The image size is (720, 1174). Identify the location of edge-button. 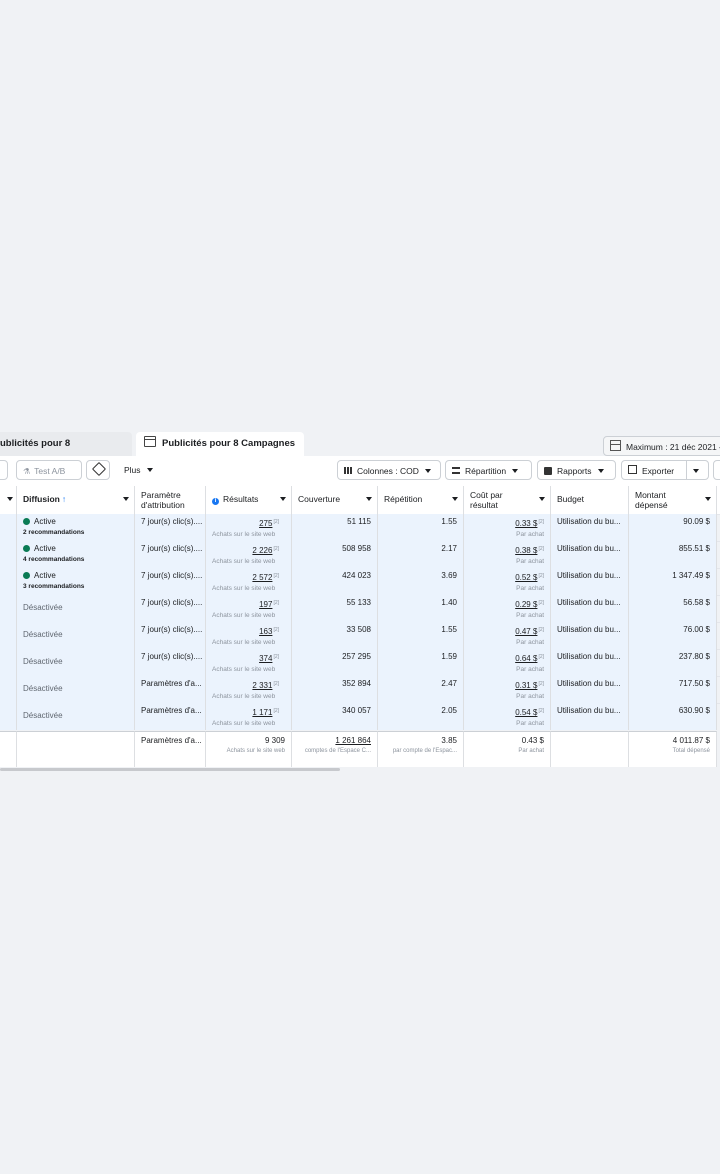
(4, 470).